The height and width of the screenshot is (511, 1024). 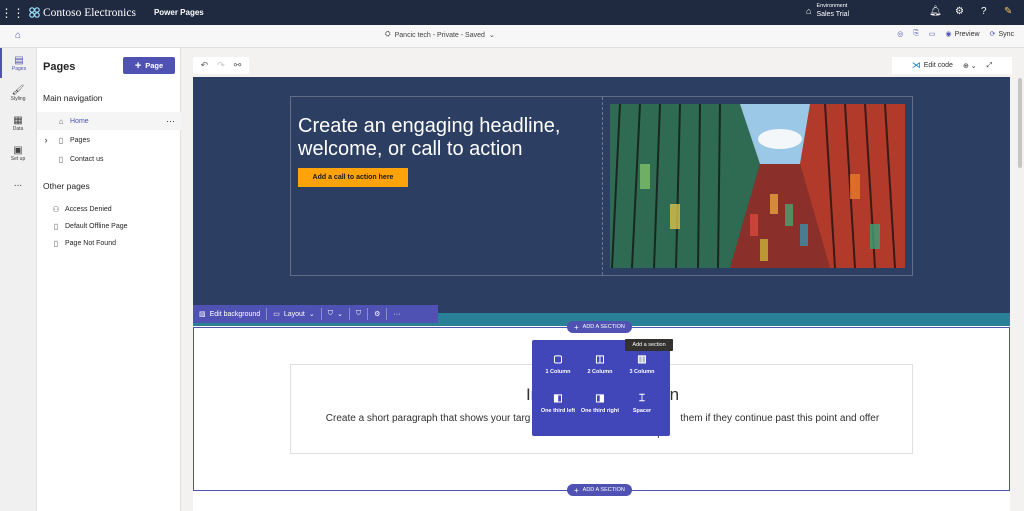 What do you see at coordinates (642, 372) in the screenshot?
I see `option-label: 3 Column` at bounding box center [642, 372].